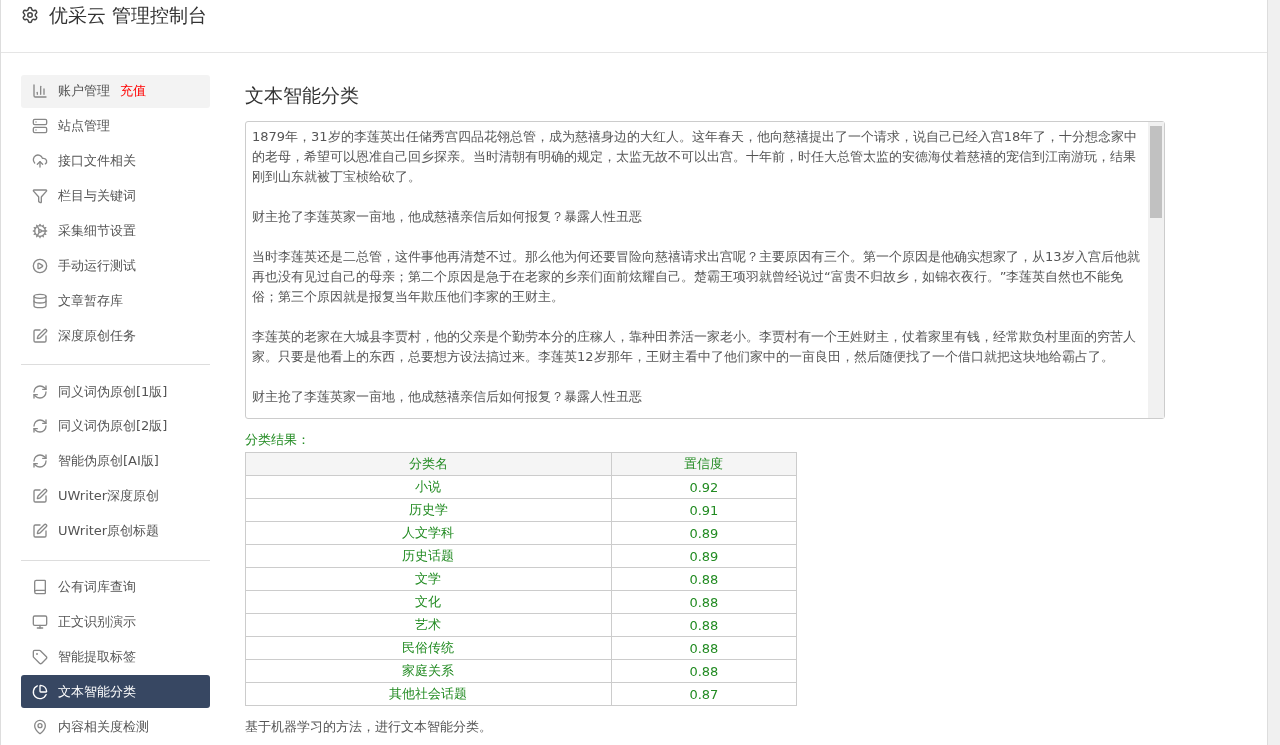  Describe the element at coordinates (704, 694) in the screenshot. I see `table-cell: 0.87` at that location.